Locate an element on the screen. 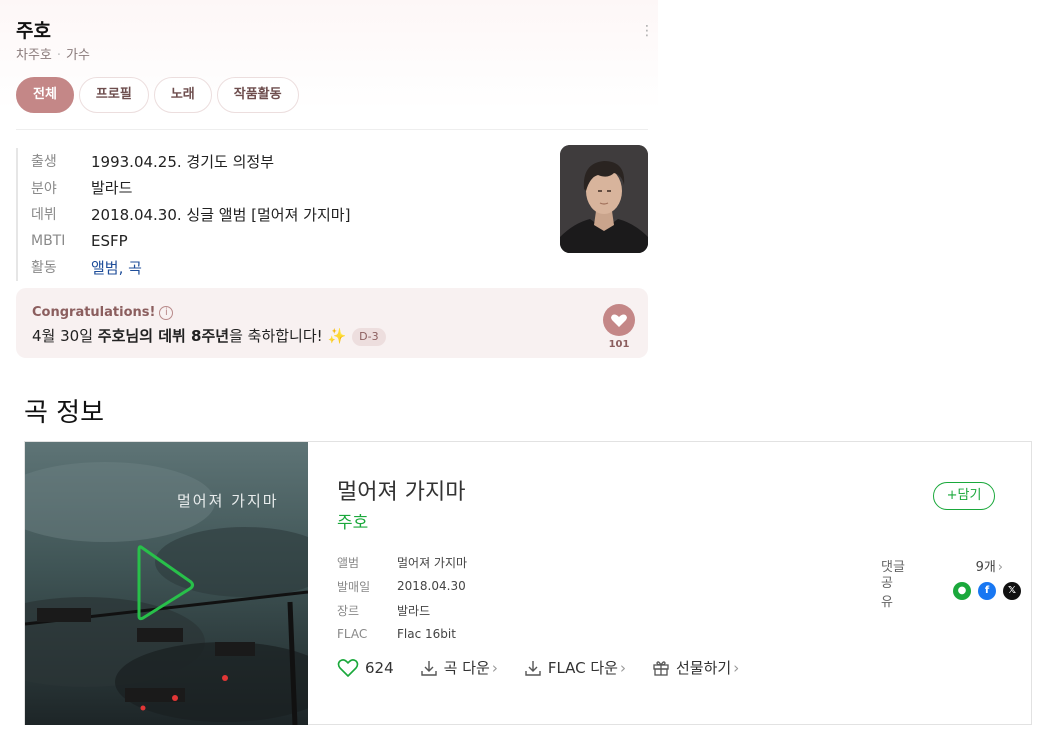 The height and width of the screenshot is (731, 1038). share-icons: ● f 𝕏 is located at coordinates (987, 591).